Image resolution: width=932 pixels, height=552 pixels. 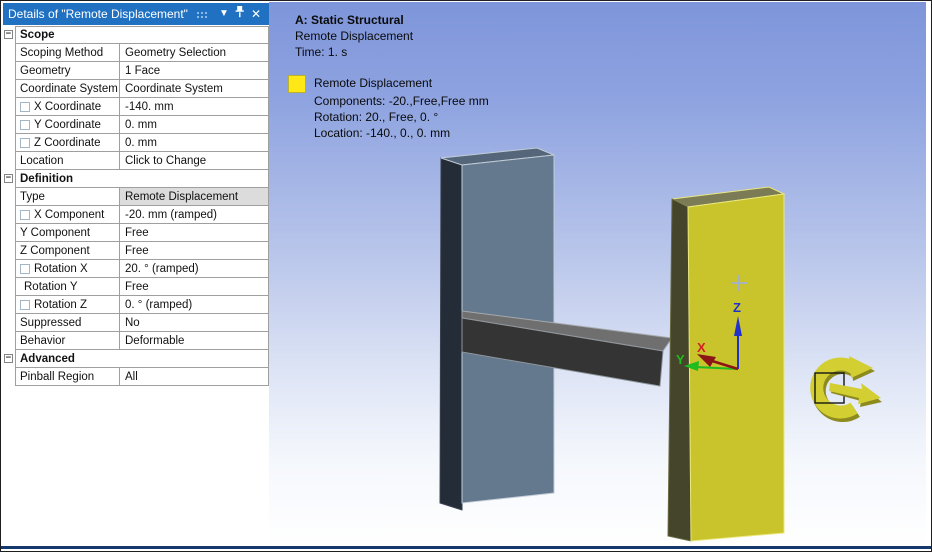 I want to click on details-section-row: − Definition, so click(x=136, y=179).